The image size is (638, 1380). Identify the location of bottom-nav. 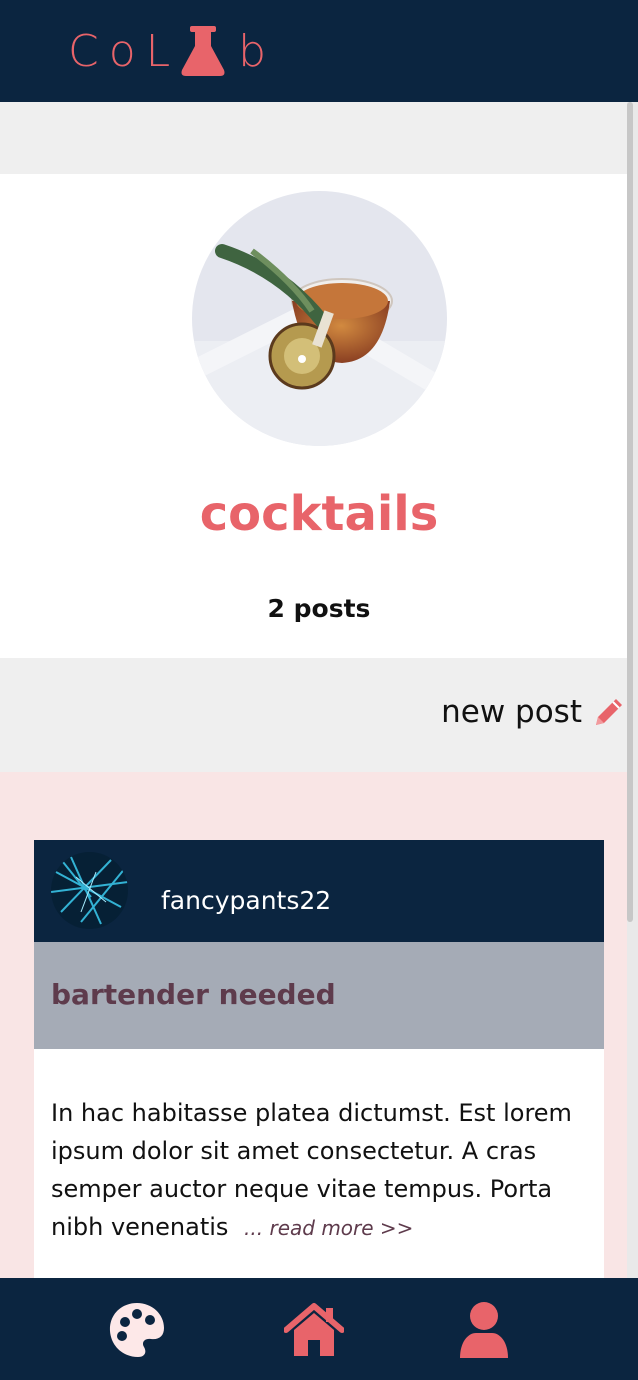
(319, 1329).